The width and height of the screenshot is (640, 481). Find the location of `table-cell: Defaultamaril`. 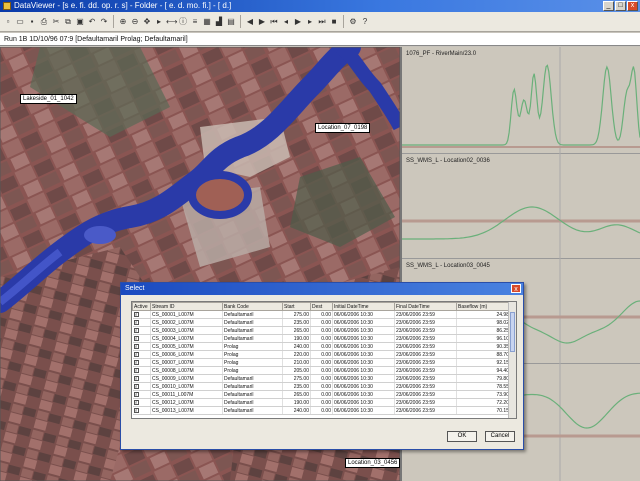

table-cell: Defaultamaril is located at coordinates (252, 394).